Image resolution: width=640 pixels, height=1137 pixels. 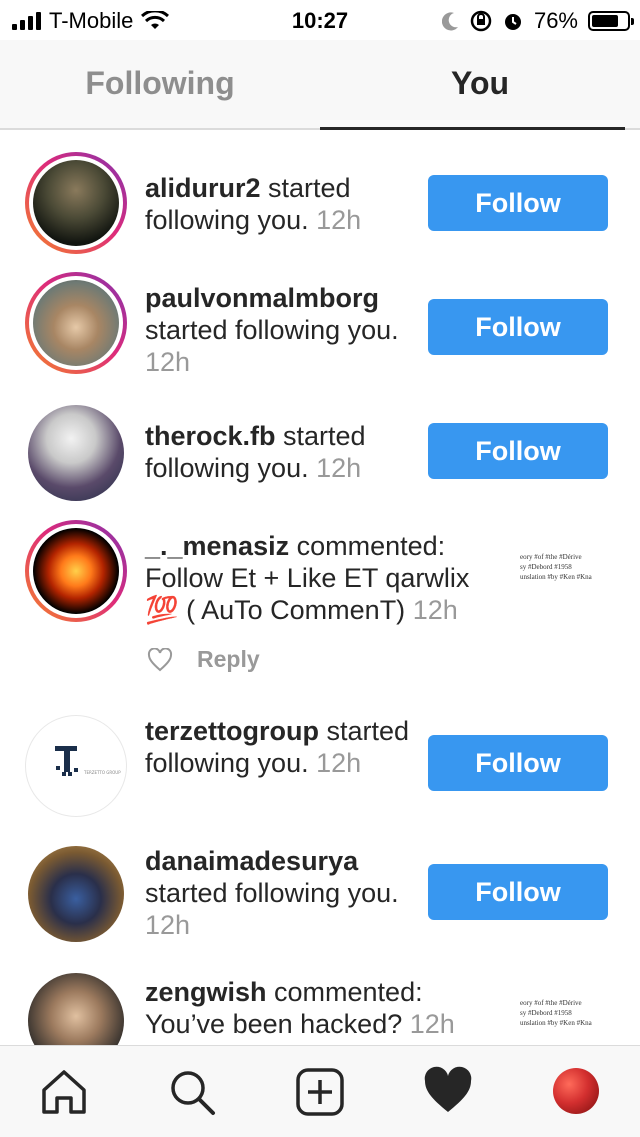 I want to click on status-right: 76%, so click(x=537, y=21).